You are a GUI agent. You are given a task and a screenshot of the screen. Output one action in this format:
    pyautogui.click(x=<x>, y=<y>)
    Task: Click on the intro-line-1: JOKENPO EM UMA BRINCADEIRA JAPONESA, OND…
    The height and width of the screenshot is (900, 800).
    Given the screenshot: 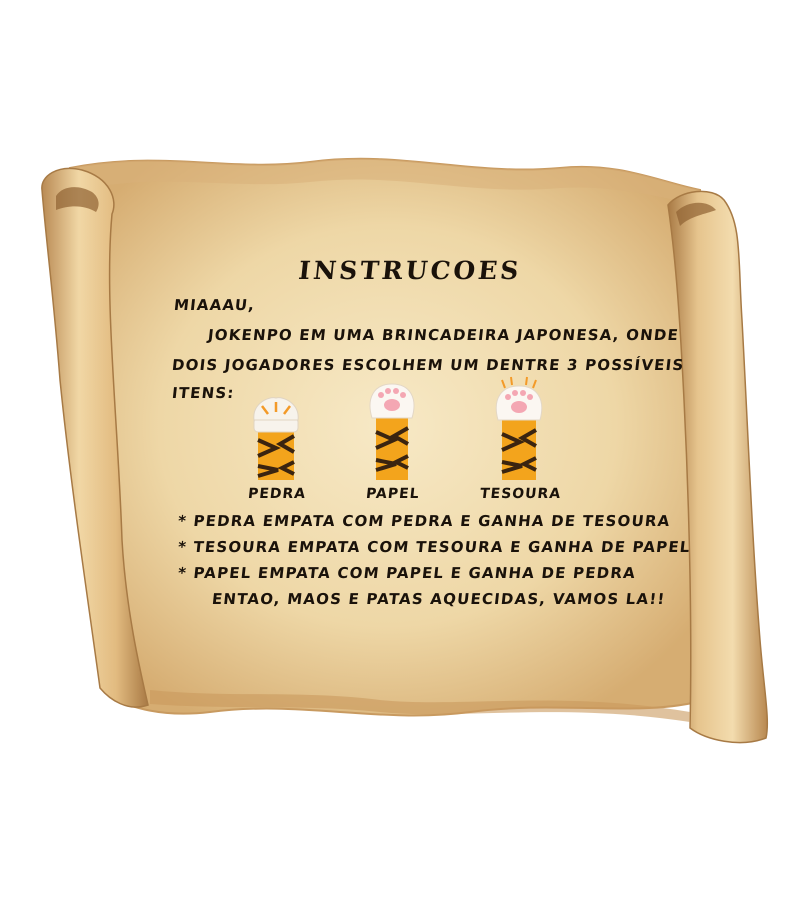 What is the action you would take?
    pyautogui.click(x=443, y=335)
    